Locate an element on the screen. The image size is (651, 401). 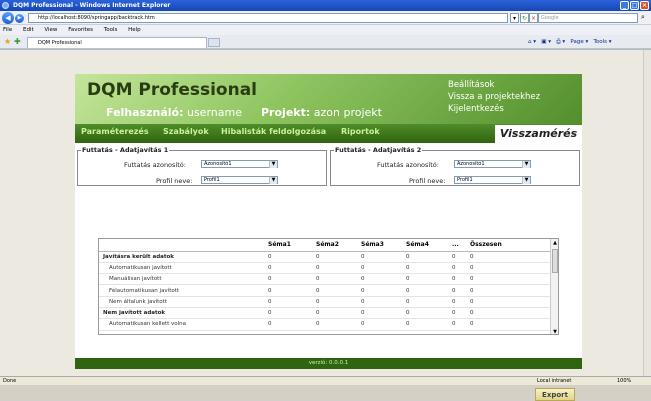
column-header: Séma1 is located at coordinates (288, 245).